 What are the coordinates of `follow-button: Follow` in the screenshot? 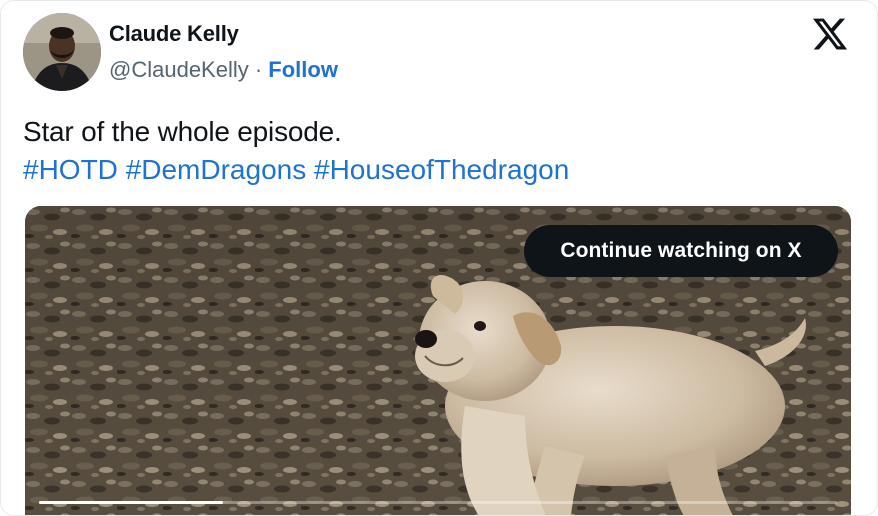 It's located at (303, 69).